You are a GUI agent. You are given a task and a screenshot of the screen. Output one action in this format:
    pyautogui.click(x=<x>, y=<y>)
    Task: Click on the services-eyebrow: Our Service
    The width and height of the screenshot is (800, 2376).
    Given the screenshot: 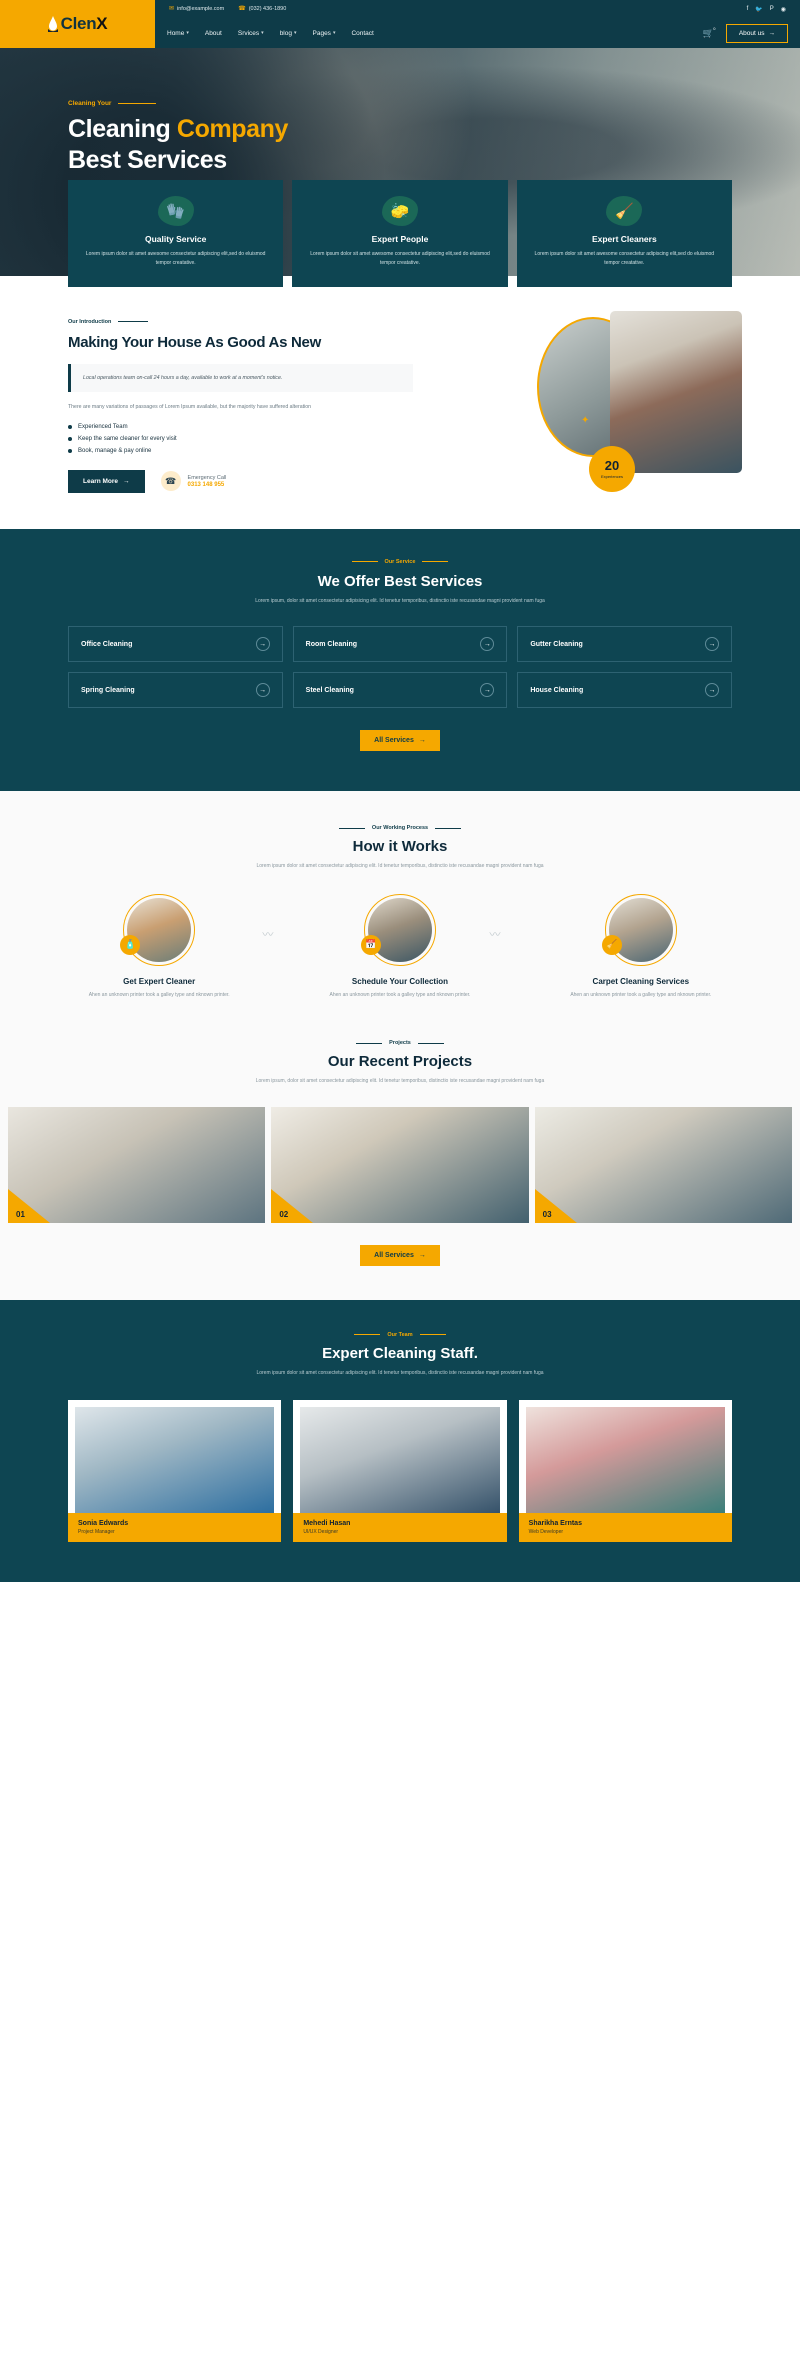 What is the action you would take?
    pyautogui.click(x=400, y=562)
    